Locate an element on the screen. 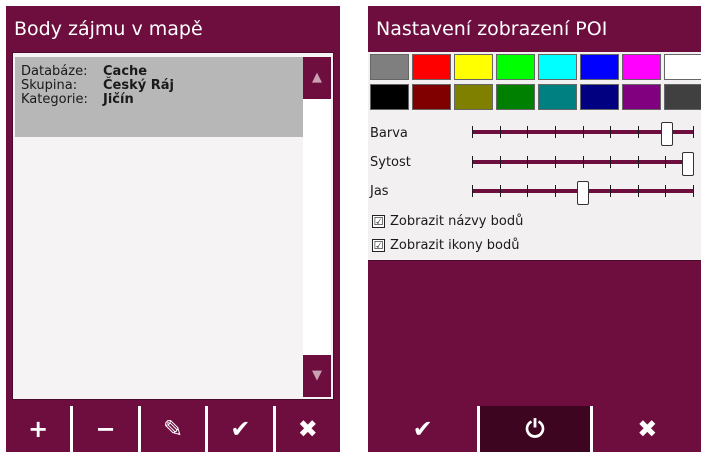 The image size is (701, 452). scroll-down-icon: ▼ is located at coordinates (317, 376).